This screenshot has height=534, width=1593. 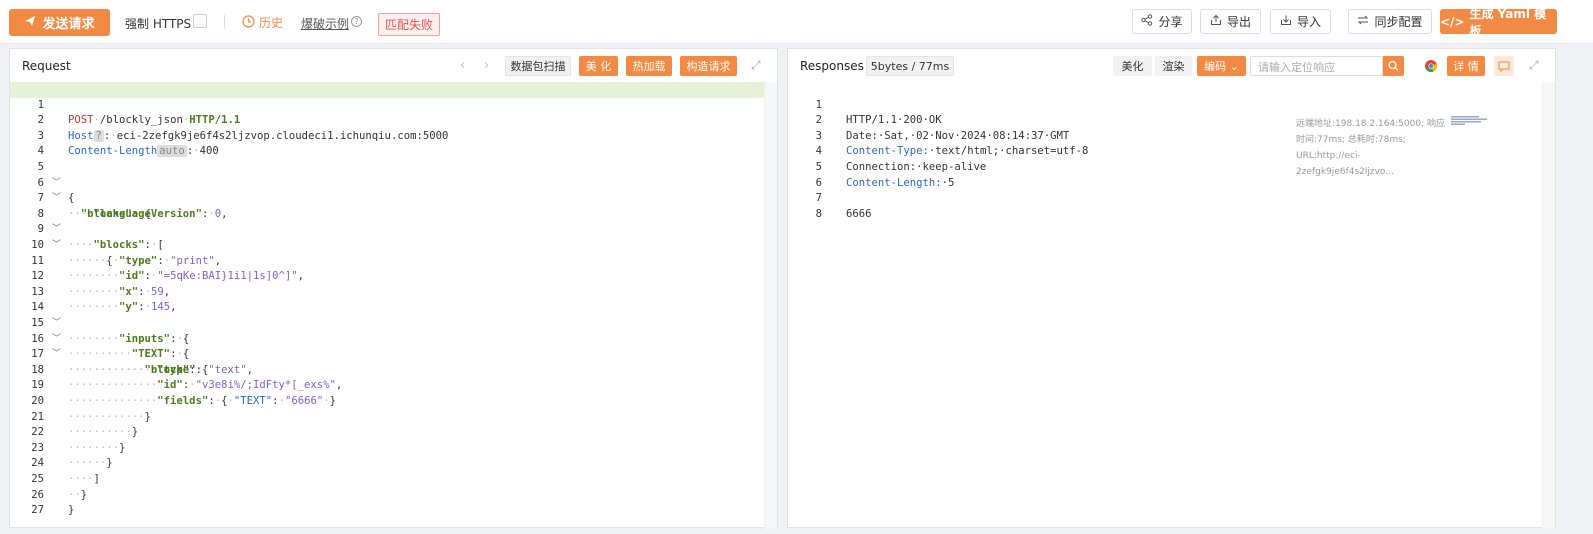 I want to click on code-line: 21 ··········}, so click(x=393, y=416).